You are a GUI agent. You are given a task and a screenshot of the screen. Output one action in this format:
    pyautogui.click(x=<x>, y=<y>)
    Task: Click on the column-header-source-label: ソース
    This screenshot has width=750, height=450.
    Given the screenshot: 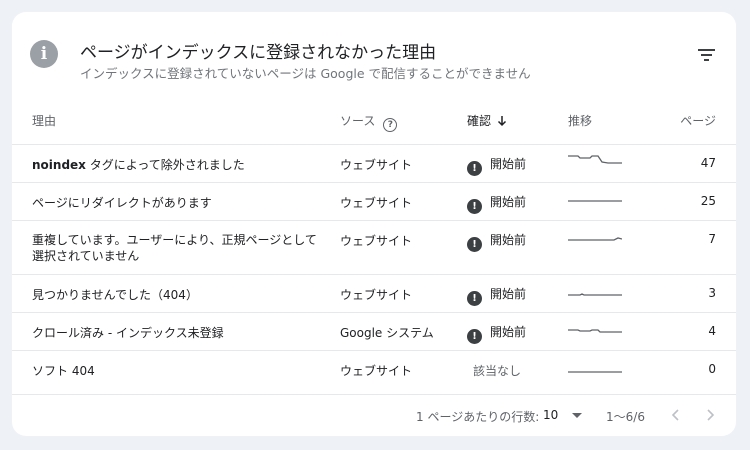 What is the action you would take?
    pyautogui.click(x=358, y=121)
    